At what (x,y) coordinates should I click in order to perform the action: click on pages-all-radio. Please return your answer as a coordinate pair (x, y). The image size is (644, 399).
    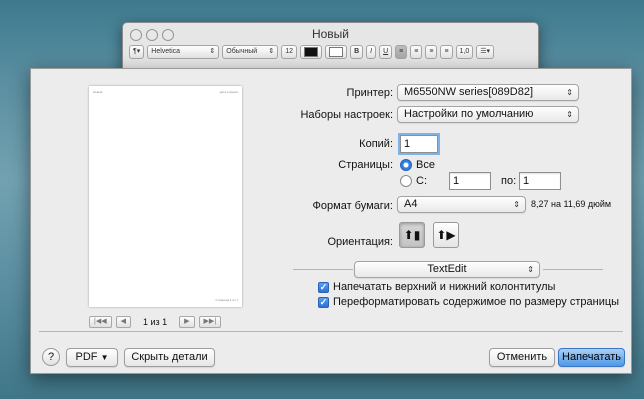
    Looking at the image, I should click on (406, 165).